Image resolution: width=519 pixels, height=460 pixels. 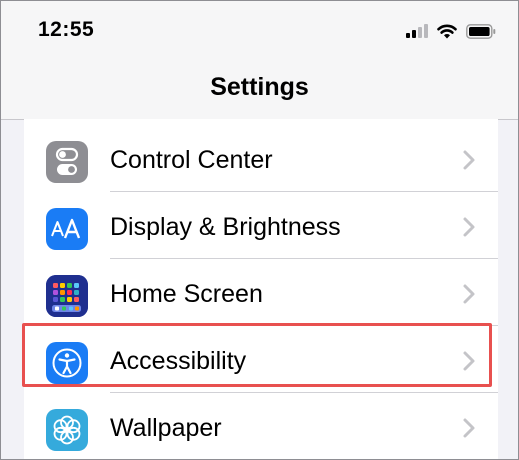 I want to click on settings-row-label: Display & Brightness, so click(x=225, y=227).